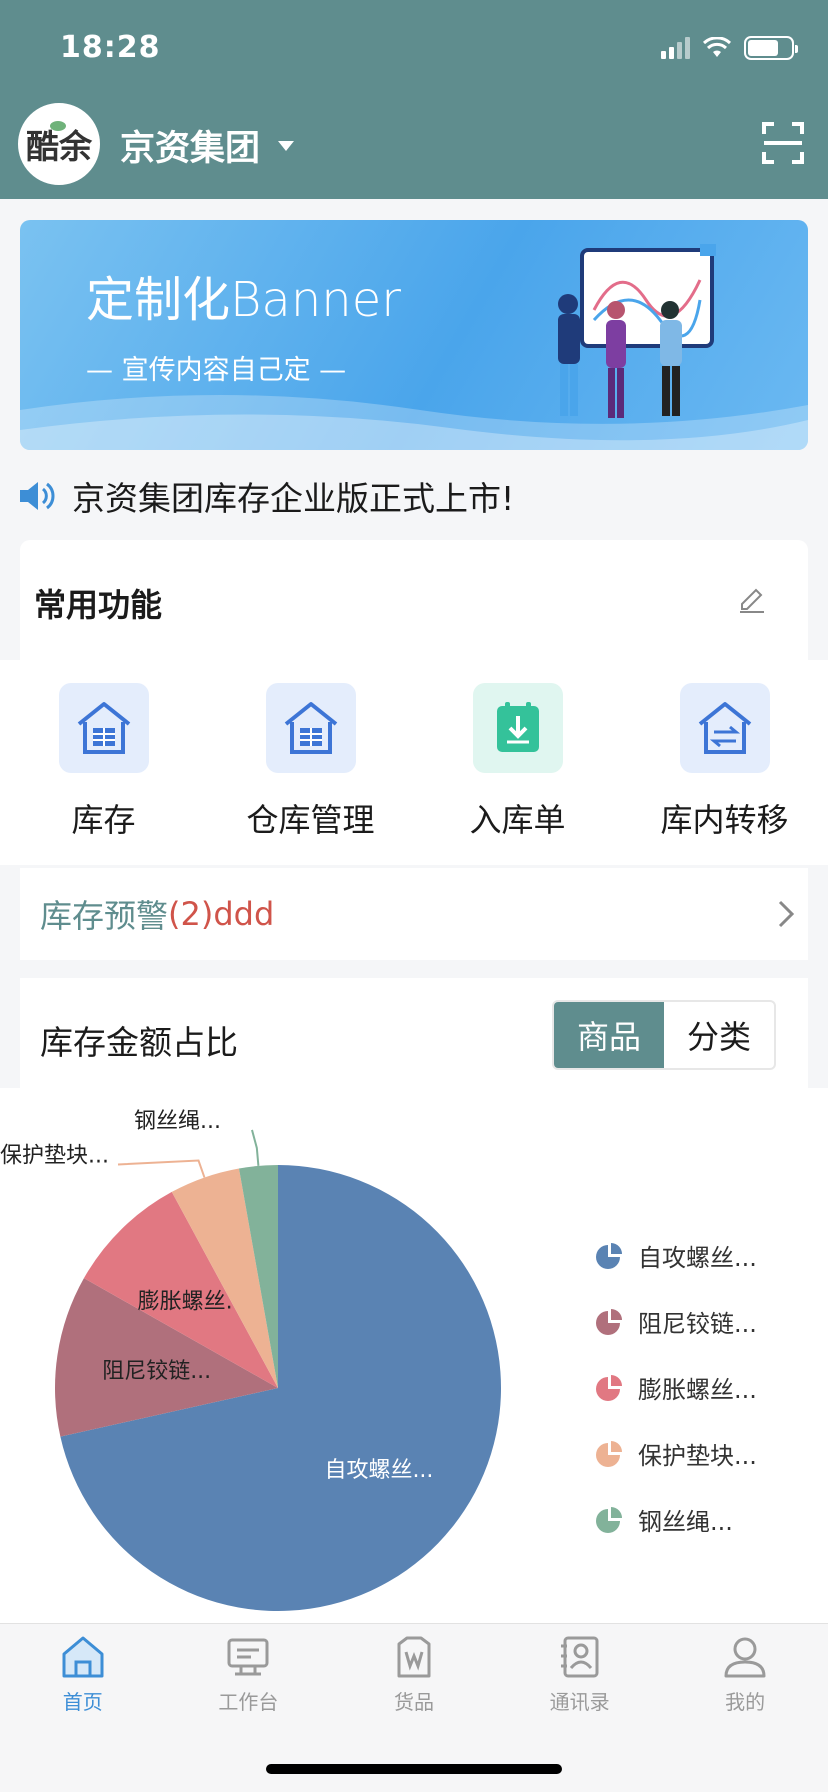  What do you see at coordinates (414, 1657) in the screenshot?
I see `goods-icon` at bounding box center [414, 1657].